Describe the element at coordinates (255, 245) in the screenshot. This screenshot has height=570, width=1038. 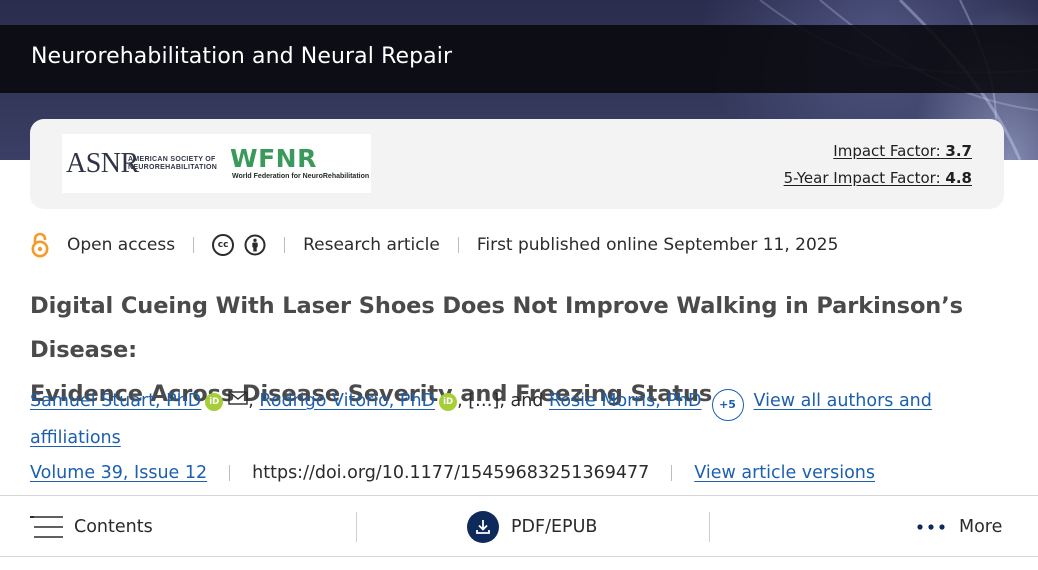
I see `cc-by-icon` at that location.